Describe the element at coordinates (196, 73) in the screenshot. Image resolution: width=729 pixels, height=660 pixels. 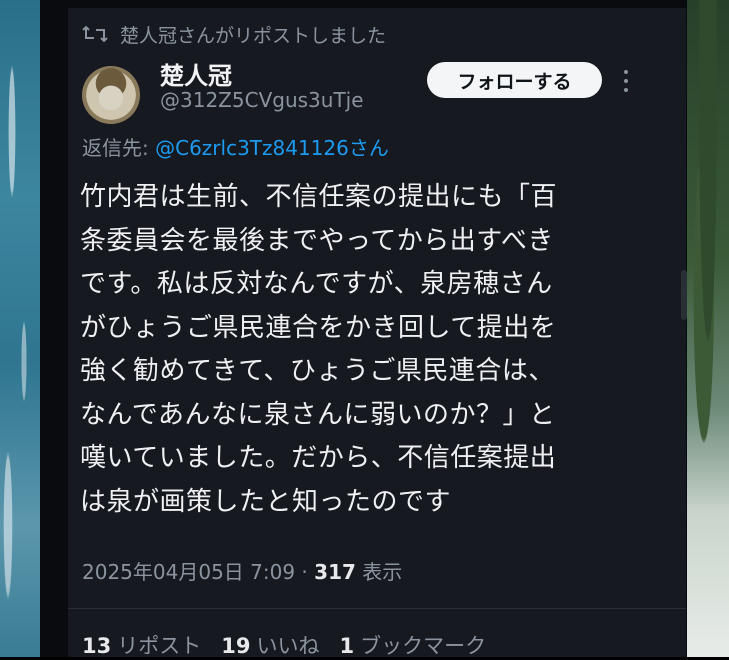
I see `author-name: 楚人冠` at that location.